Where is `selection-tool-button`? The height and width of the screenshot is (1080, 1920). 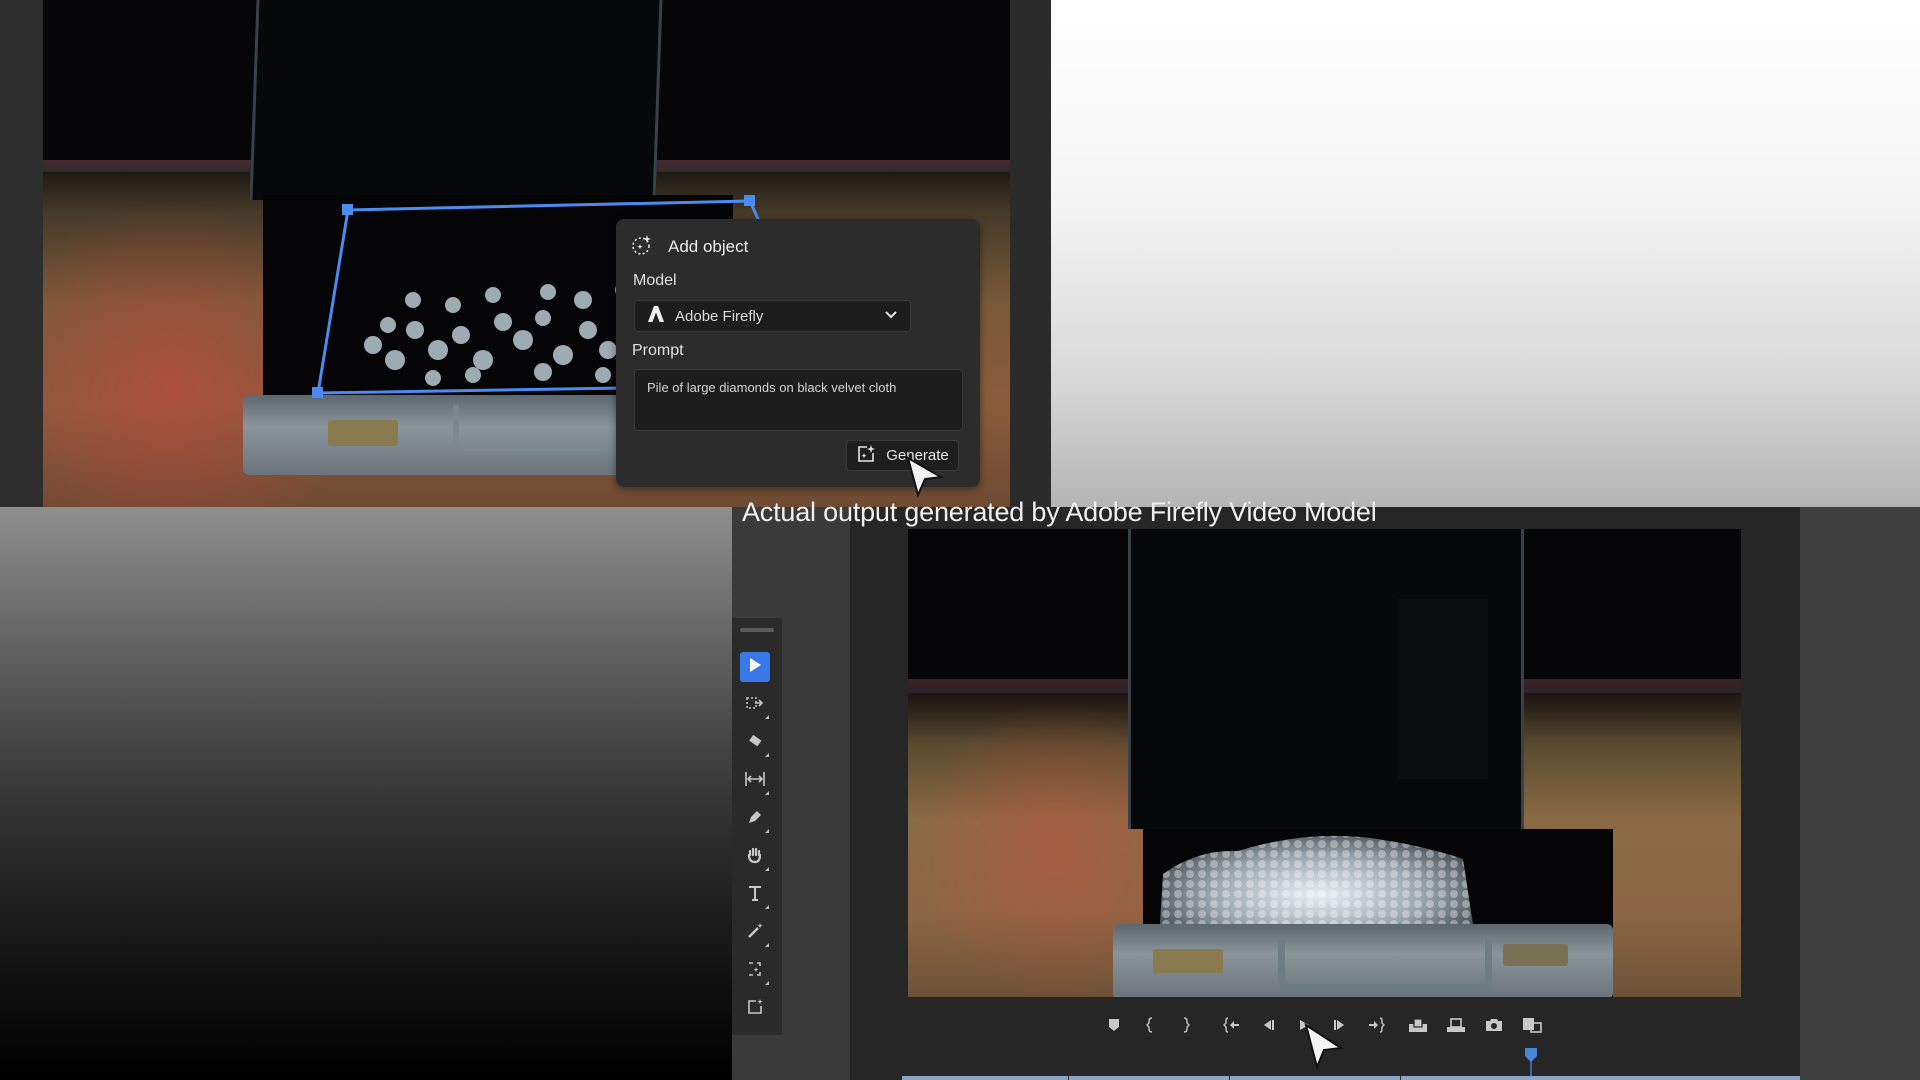 selection-tool-button is located at coordinates (755, 667).